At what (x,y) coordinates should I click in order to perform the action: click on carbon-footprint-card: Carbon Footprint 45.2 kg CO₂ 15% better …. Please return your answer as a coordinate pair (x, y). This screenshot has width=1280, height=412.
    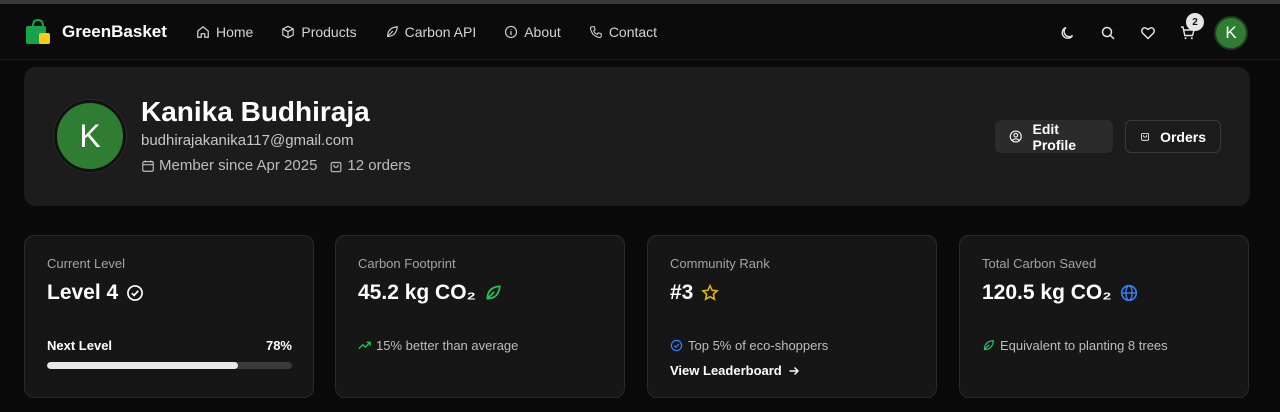
    Looking at the image, I should click on (480, 316).